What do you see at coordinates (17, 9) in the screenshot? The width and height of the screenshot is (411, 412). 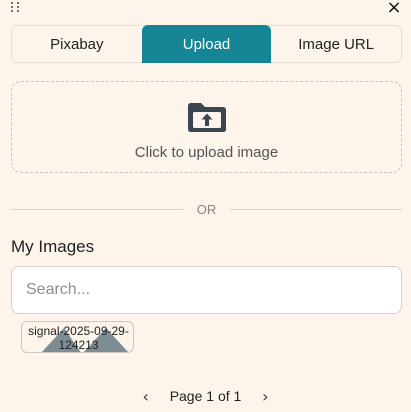 I see `drag-handle-icon` at bounding box center [17, 9].